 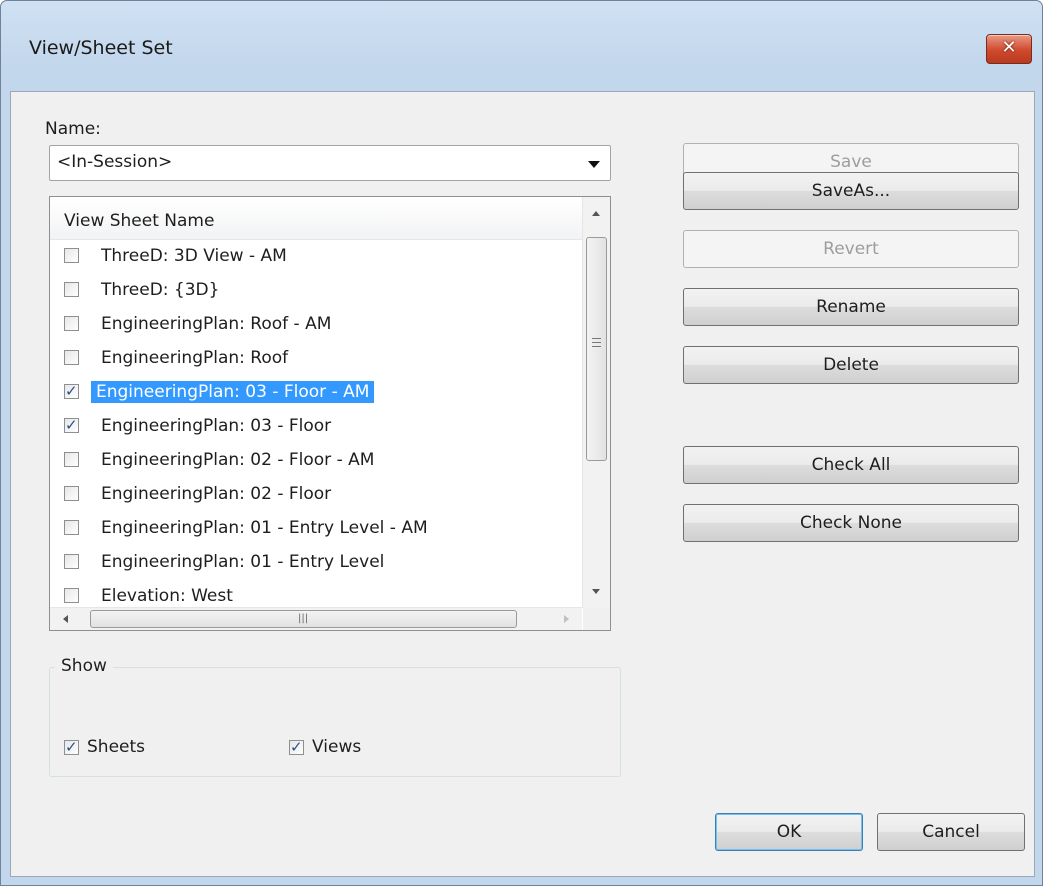 I want to click on show-group: Sheets Views, so click(x=335, y=722).